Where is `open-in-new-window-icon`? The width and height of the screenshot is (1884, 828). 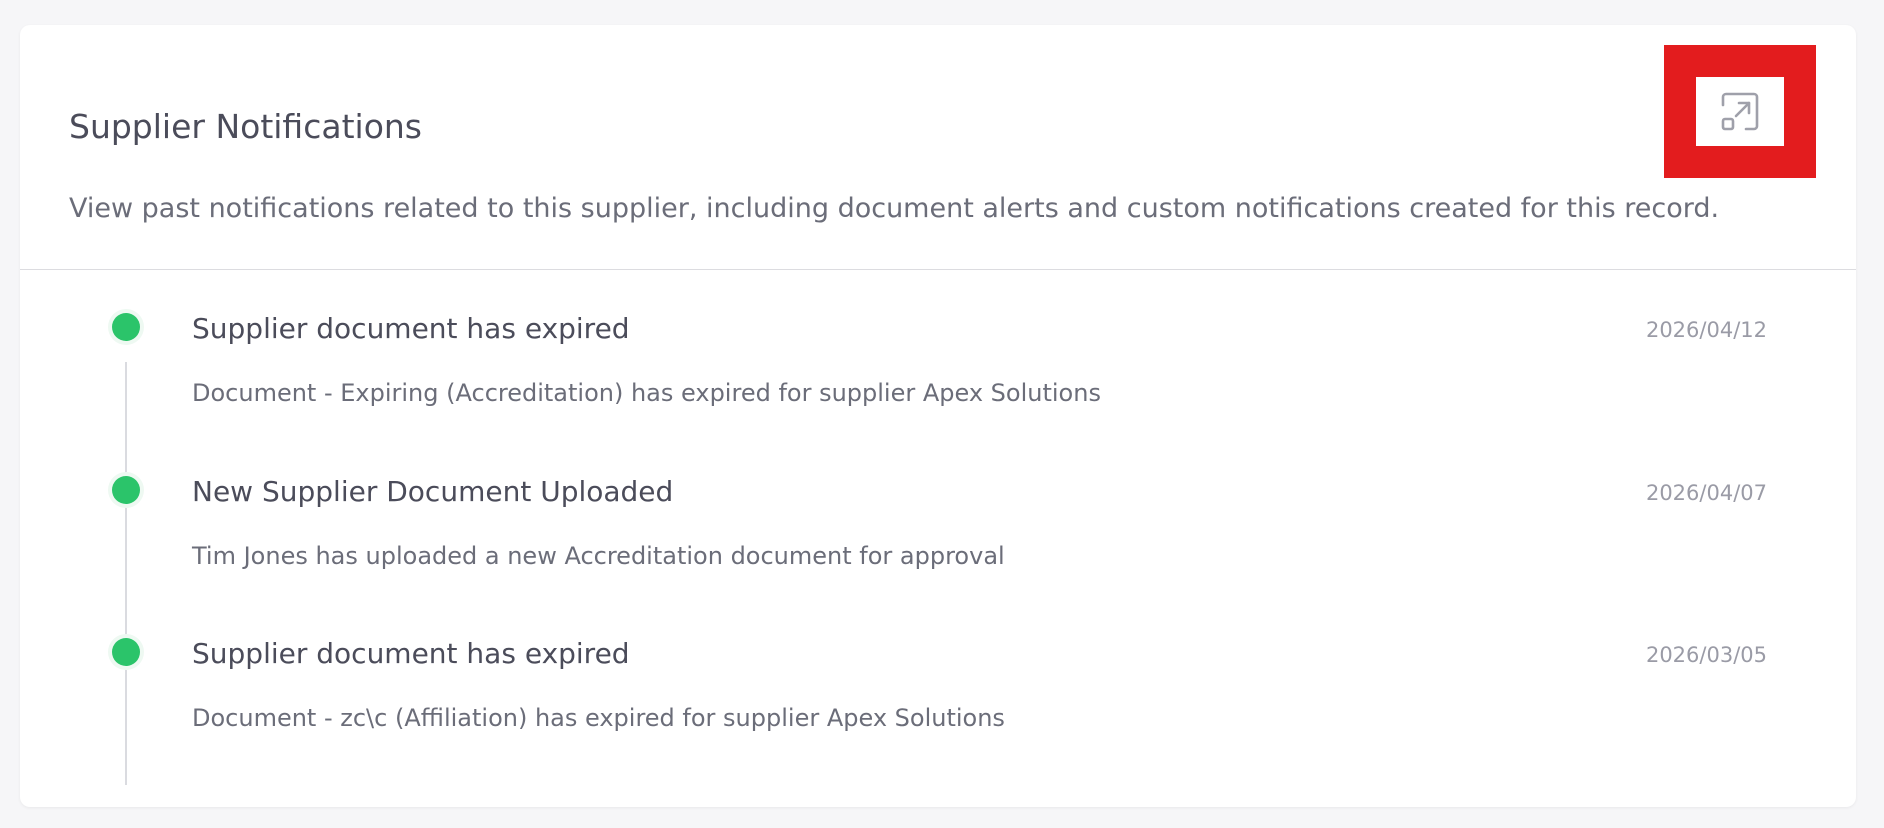
open-in-new-window-icon is located at coordinates (1740, 112).